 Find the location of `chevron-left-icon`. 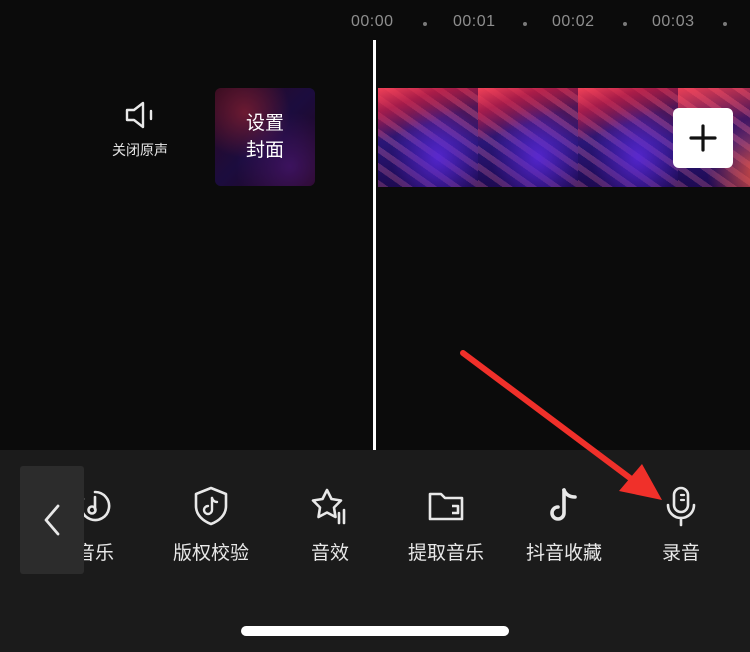

chevron-left-icon is located at coordinates (52, 520).